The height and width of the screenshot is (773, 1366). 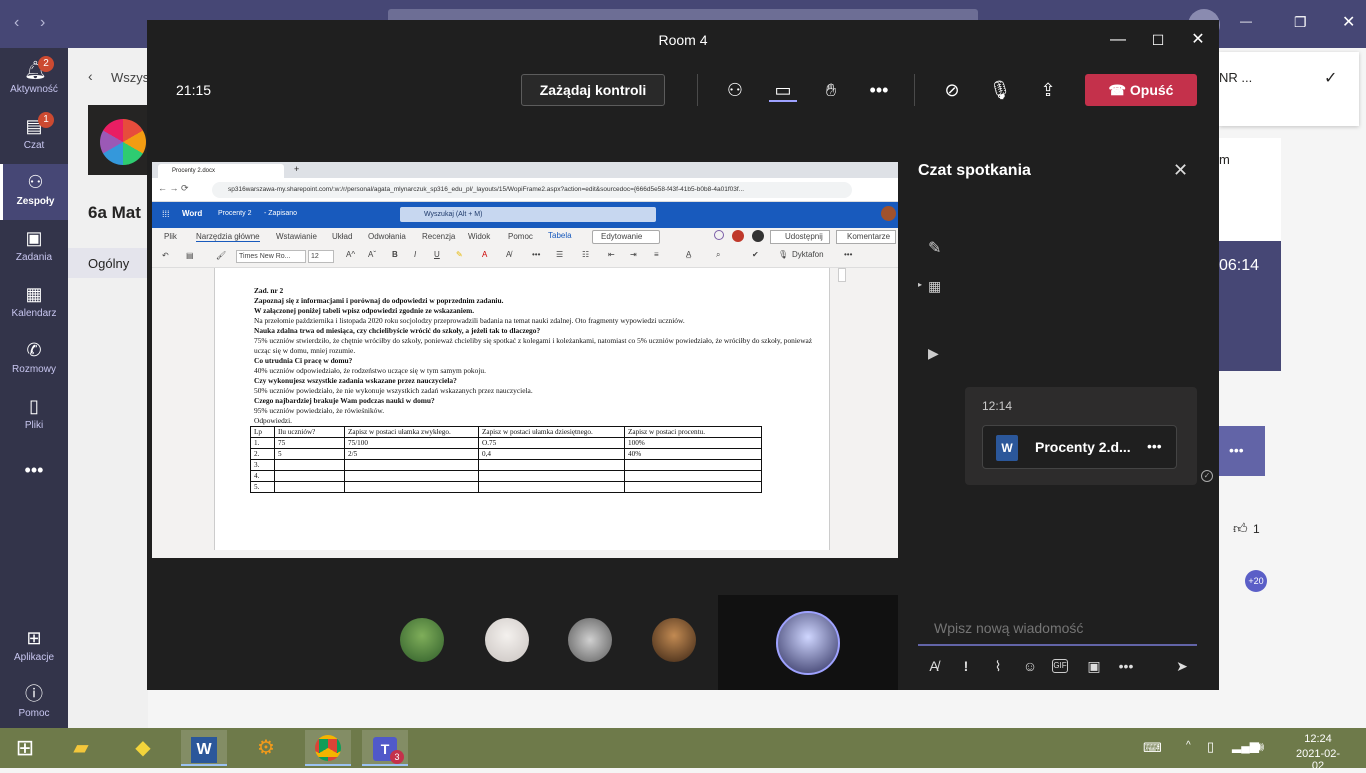 What do you see at coordinates (342, 236) in the screenshot?
I see `tab-layout: Układ` at bounding box center [342, 236].